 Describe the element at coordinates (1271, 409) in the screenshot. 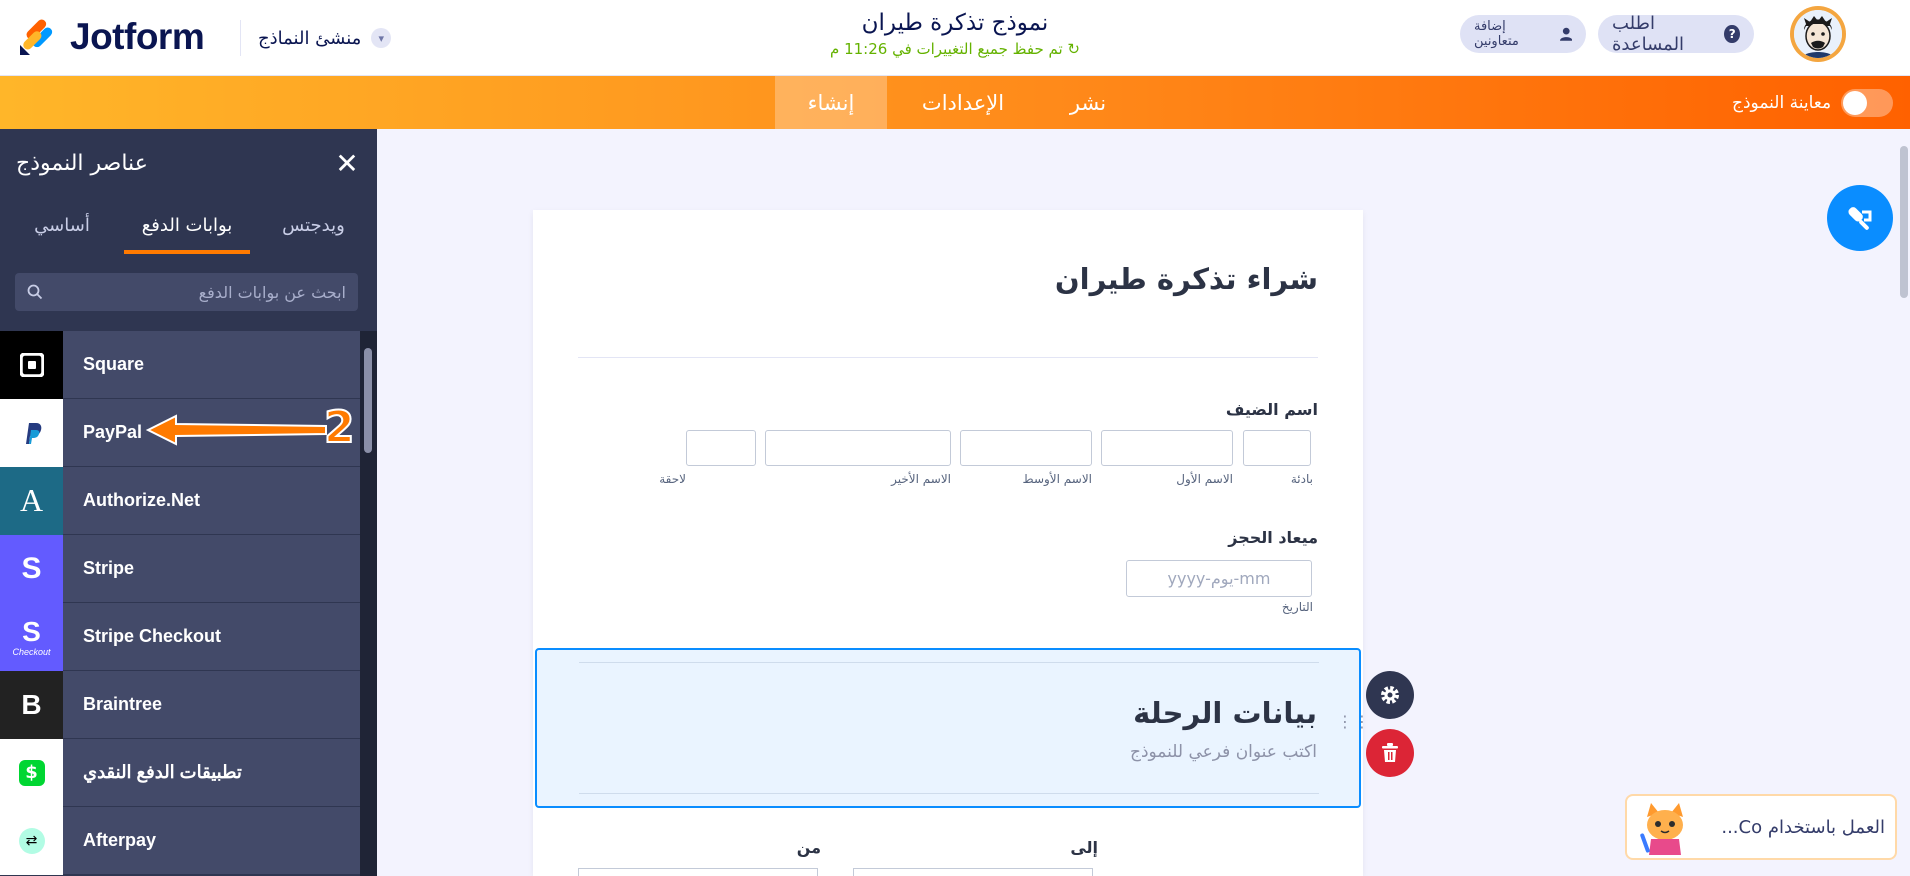

I see `guest-name-label: اسم الضيف` at that location.